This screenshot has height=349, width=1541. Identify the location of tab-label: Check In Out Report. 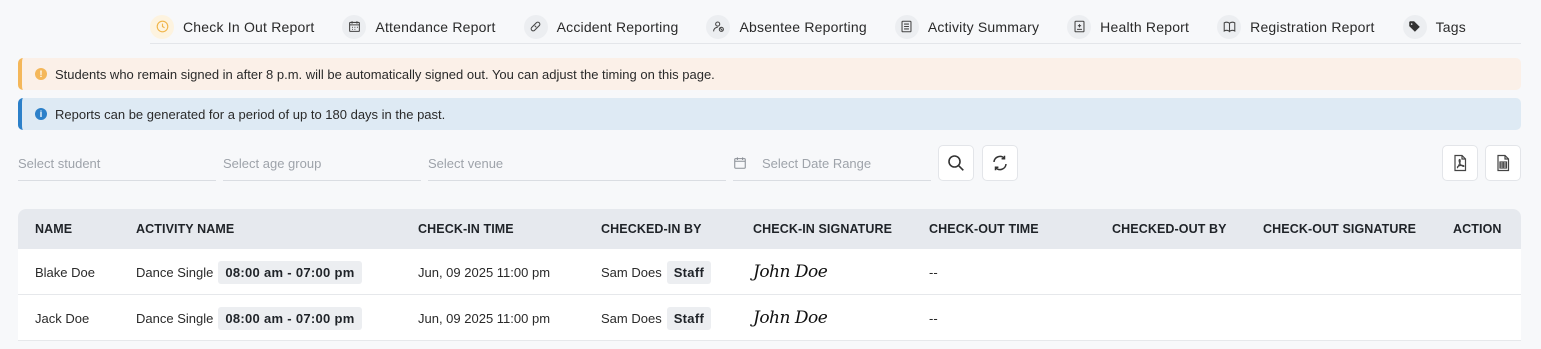
(249, 26).